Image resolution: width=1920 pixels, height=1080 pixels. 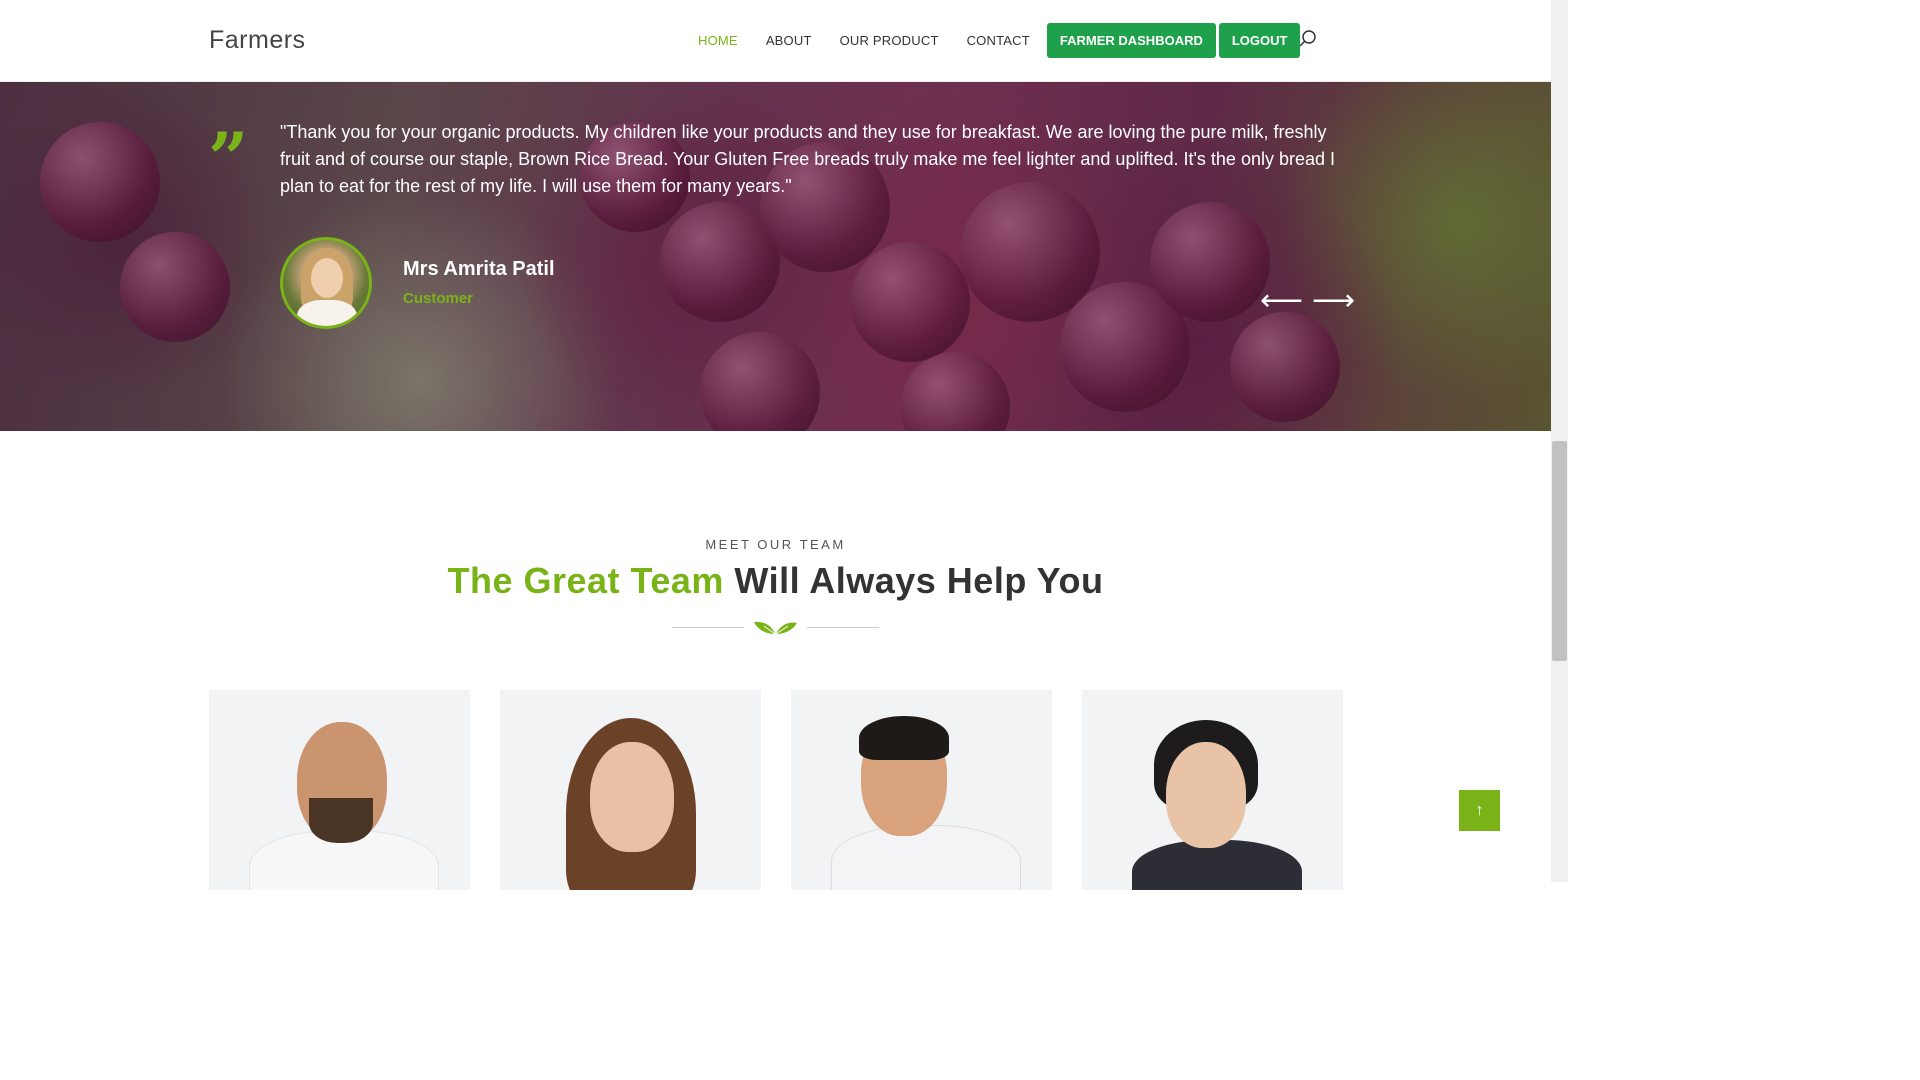 What do you see at coordinates (998, 40) in the screenshot?
I see `nav-contact: CONTACT` at bounding box center [998, 40].